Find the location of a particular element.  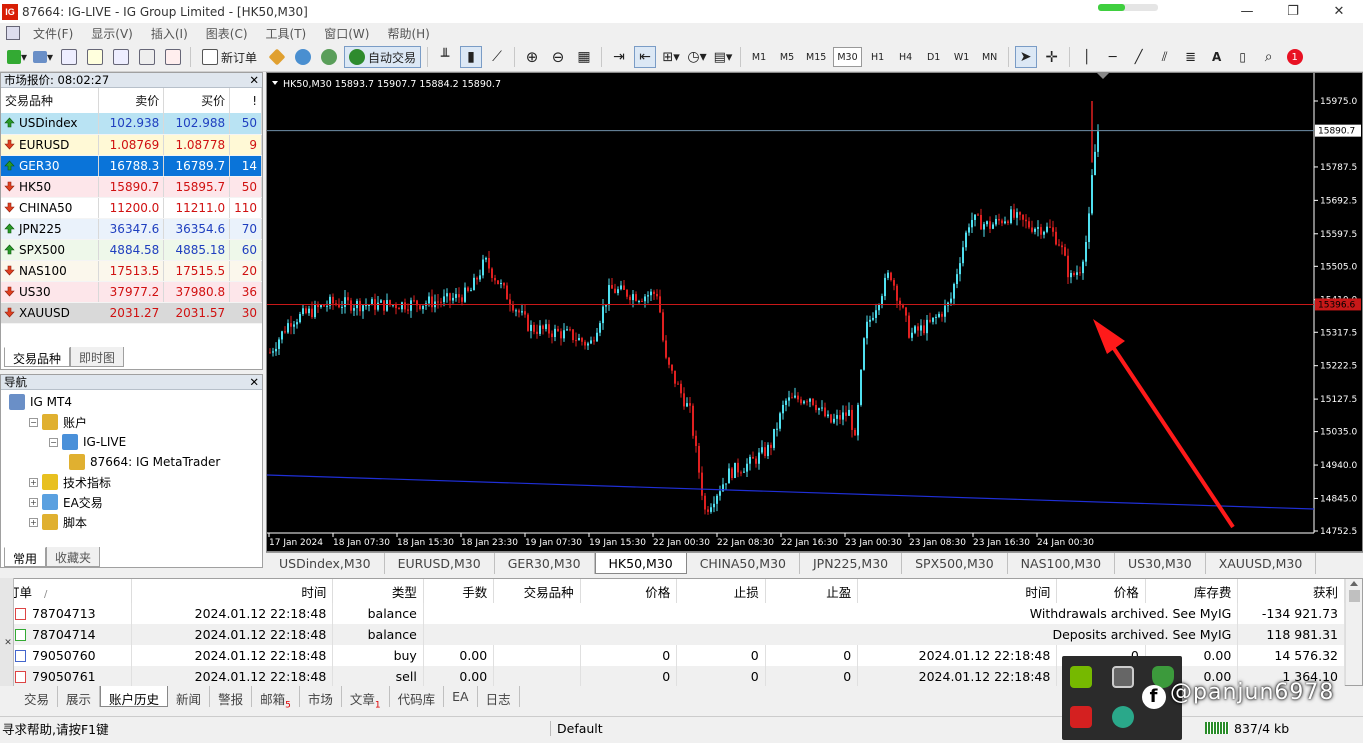

quote-row: NAS100 17513.5 17515.5 20 is located at coordinates (131, 271).